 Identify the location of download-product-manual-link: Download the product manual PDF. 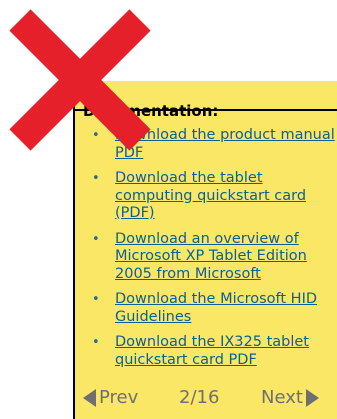
(225, 144).